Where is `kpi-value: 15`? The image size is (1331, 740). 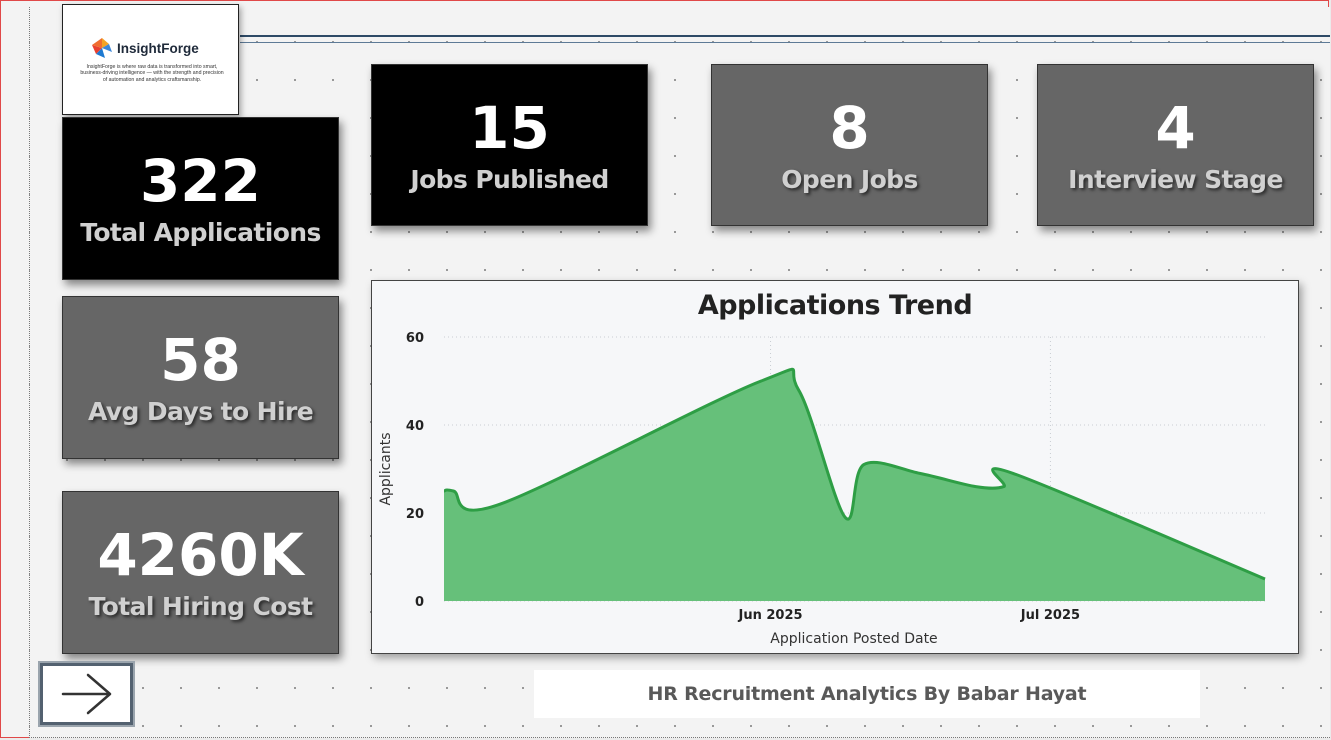 kpi-value: 15 is located at coordinates (509, 127).